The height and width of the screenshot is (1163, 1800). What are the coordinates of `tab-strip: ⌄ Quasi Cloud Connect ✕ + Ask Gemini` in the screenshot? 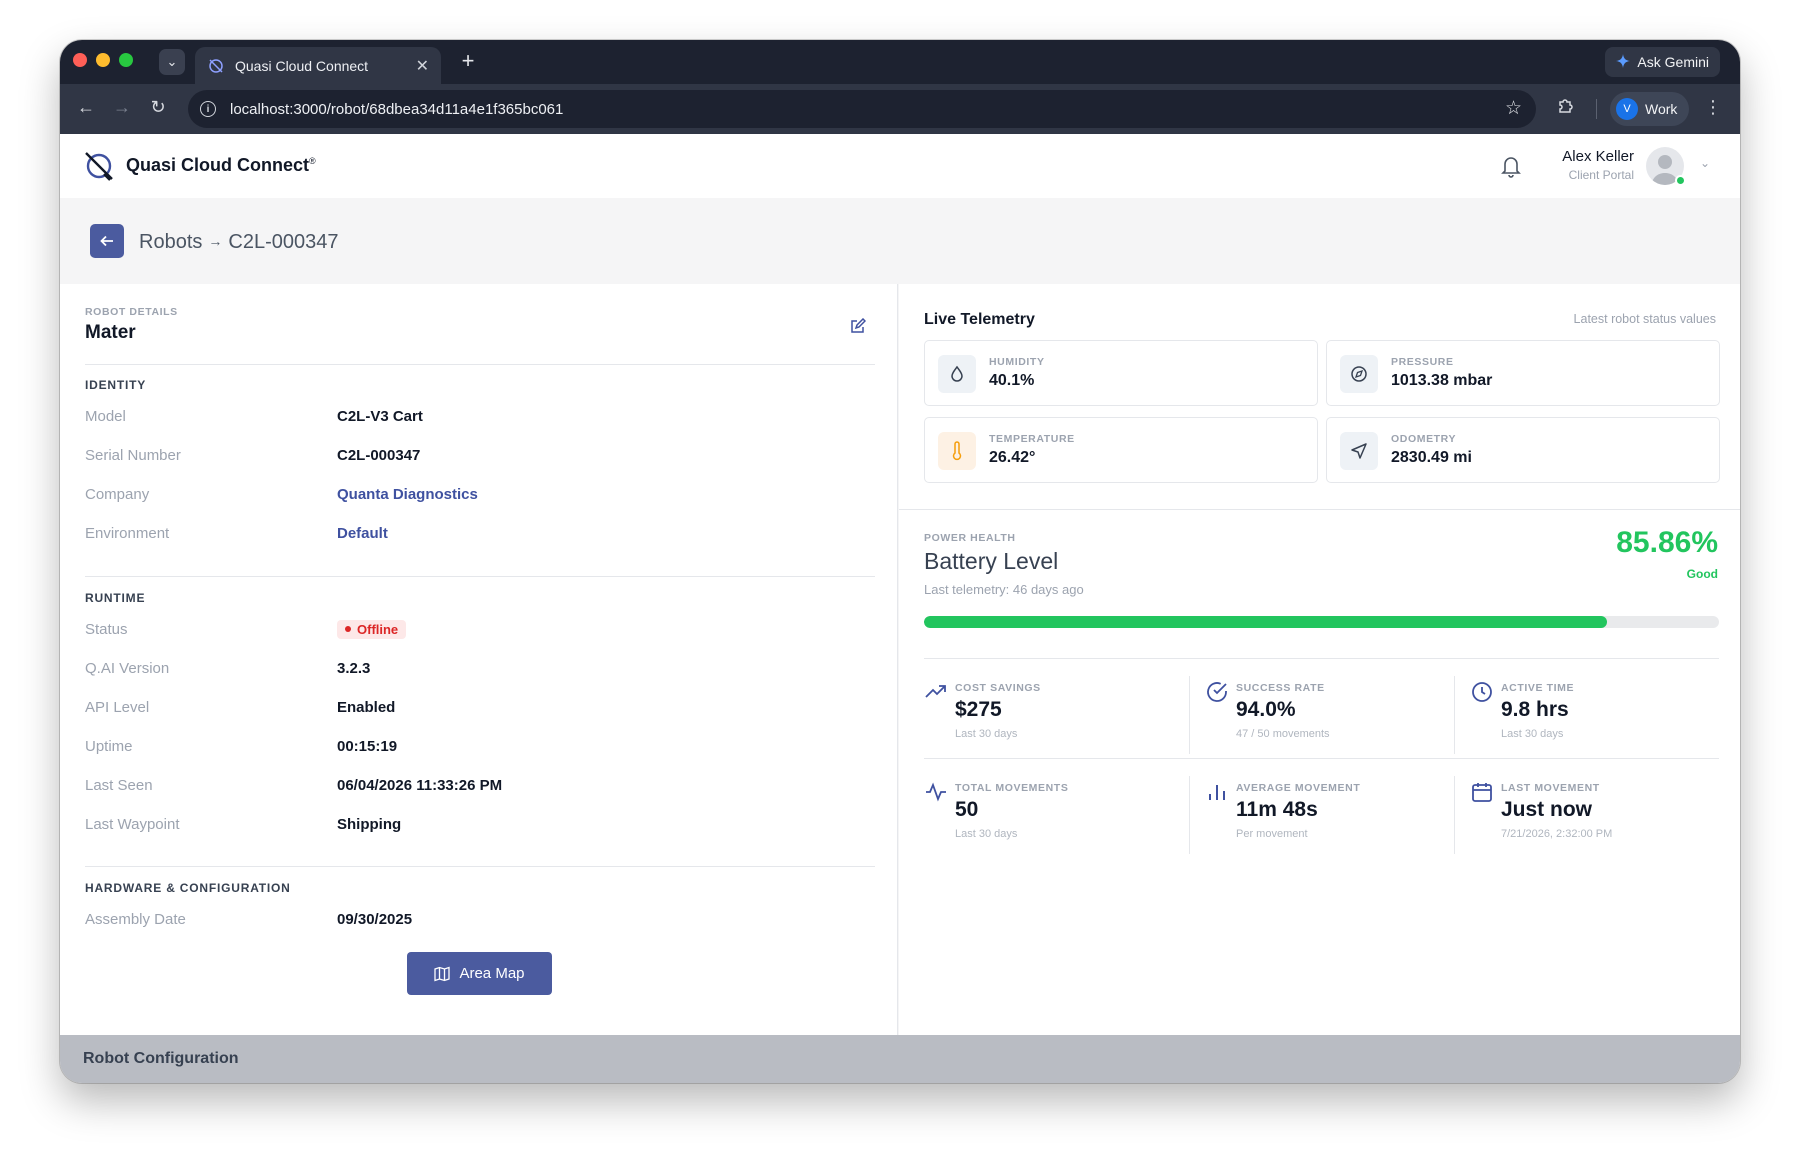 It's located at (900, 62).